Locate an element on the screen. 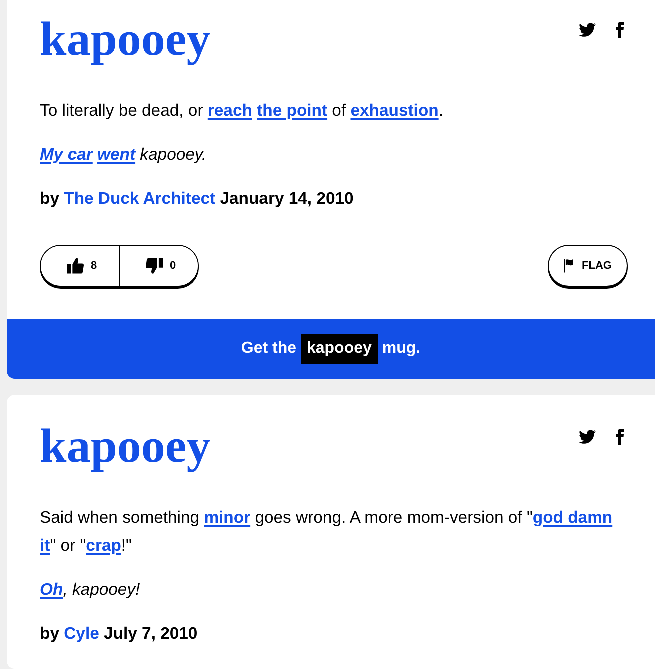  thumbs-up-icon is located at coordinates (75, 266).